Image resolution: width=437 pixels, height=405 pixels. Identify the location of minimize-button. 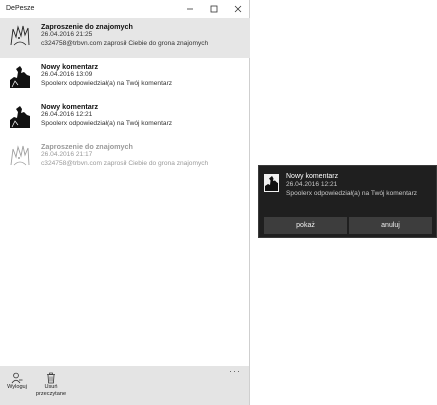
(190, 8).